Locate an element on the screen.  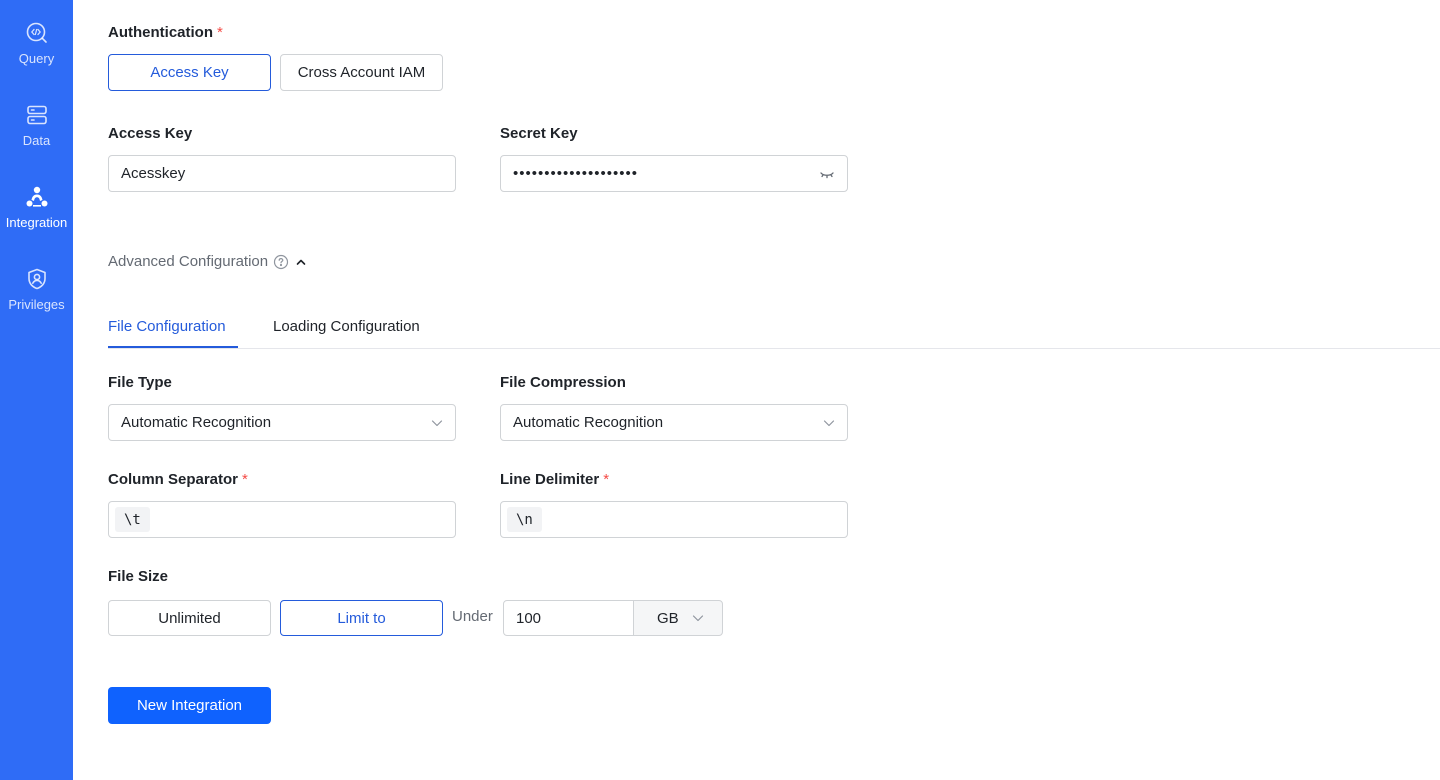
sidebar-item-label: Query is located at coordinates (36, 58).